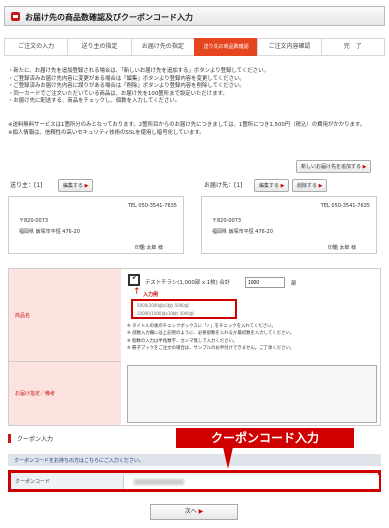  Describe the element at coordinates (194, 16) in the screenshot. I see `page-title-bar: お届け先の商品数確認及びクーポンコード入力` at that location.